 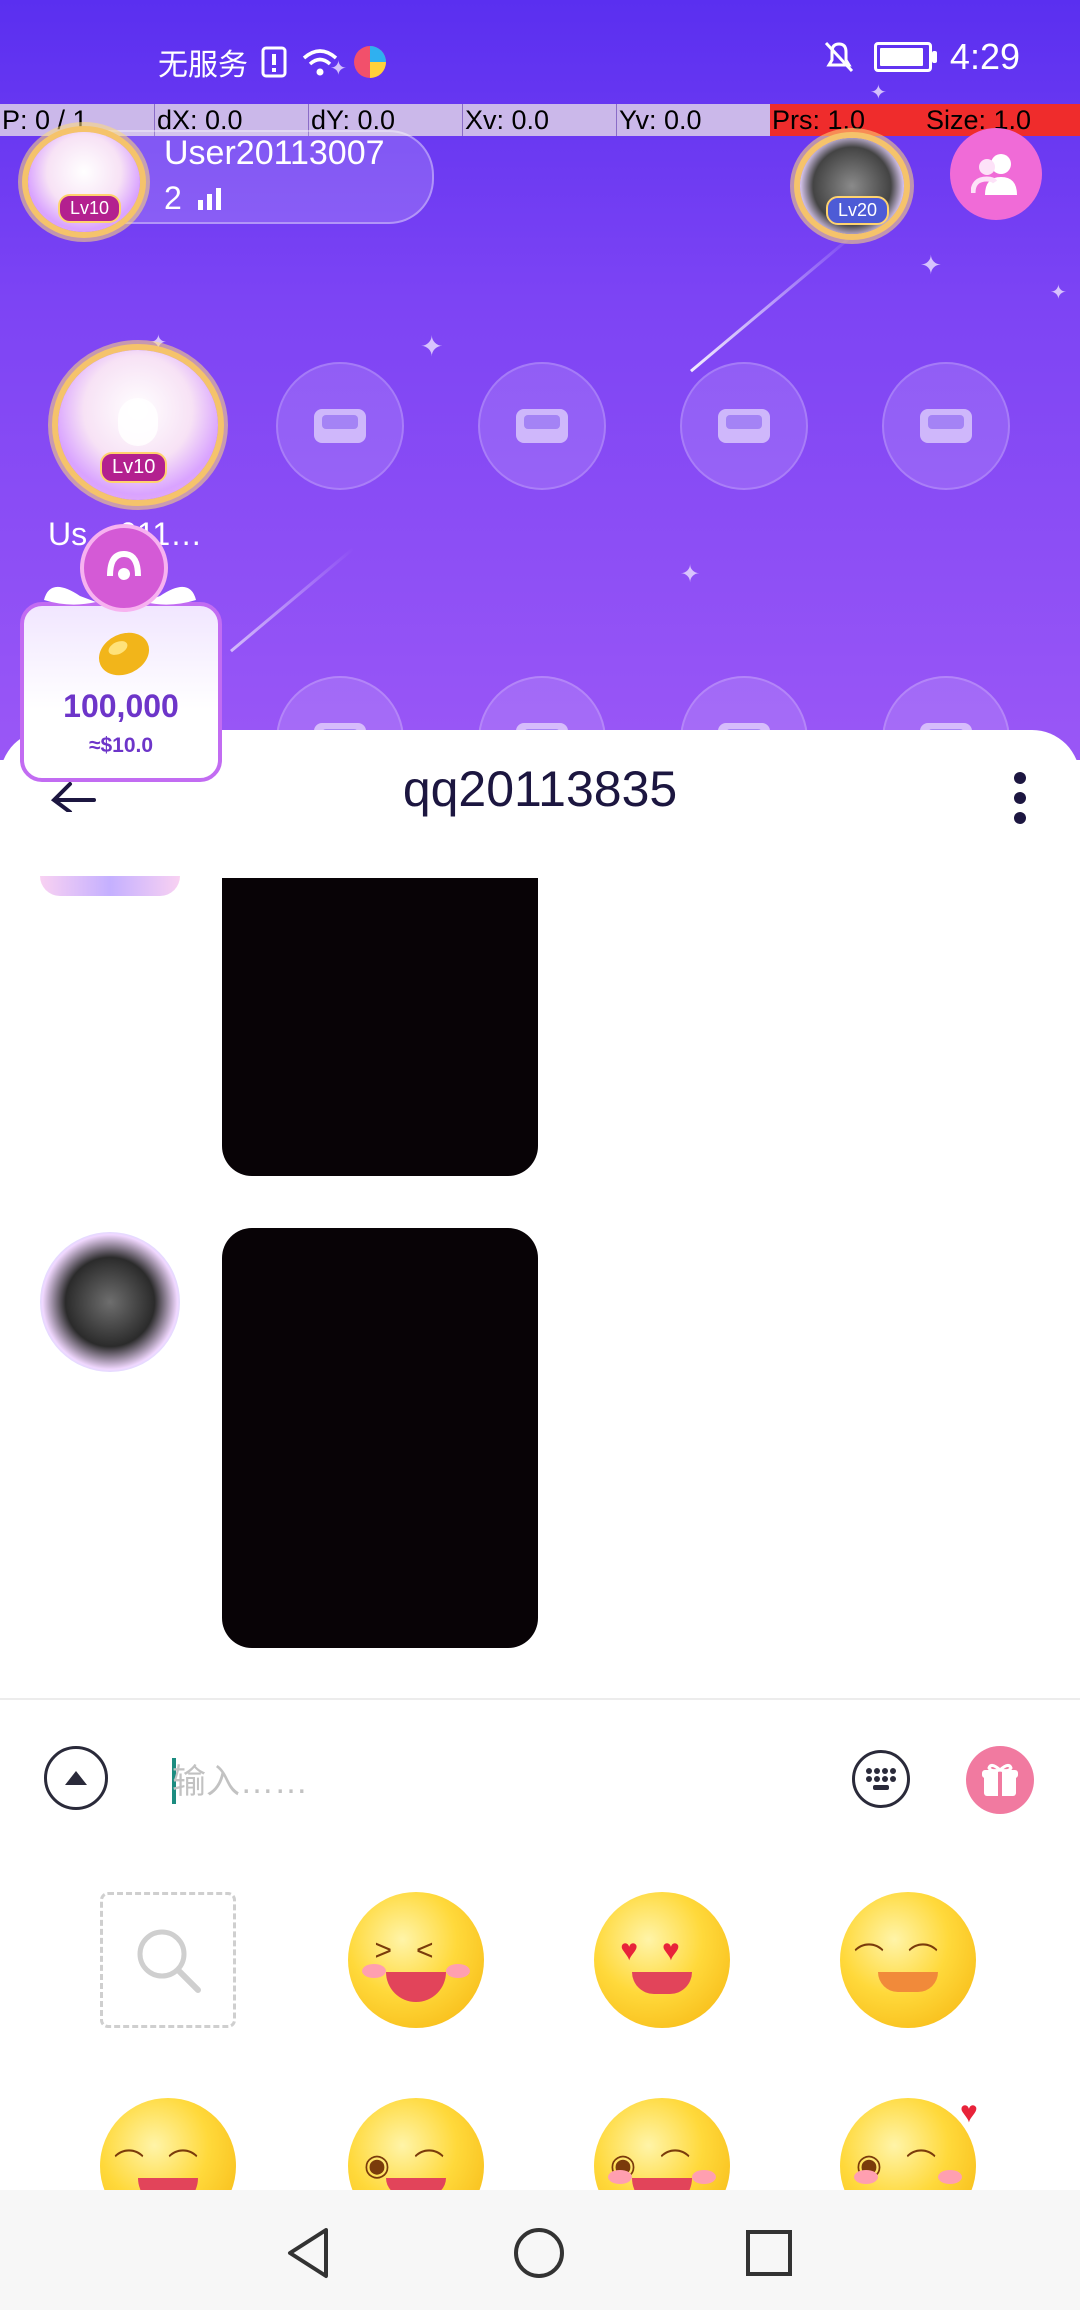 I want to click on wifi-icon, so click(x=320, y=62).